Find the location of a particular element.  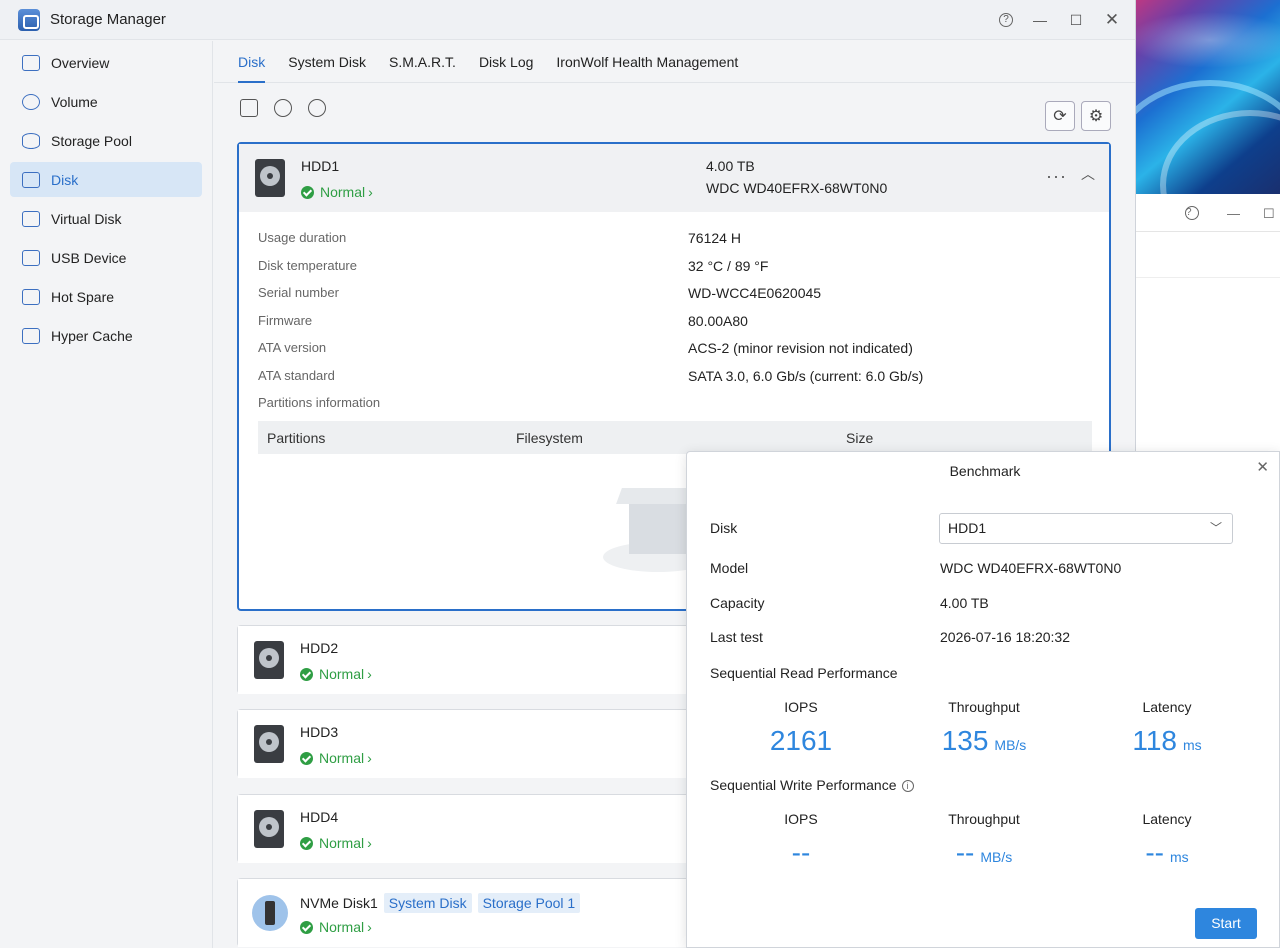

sidebar-item-label: Hyper Cache is located at coordinates (92, 335).